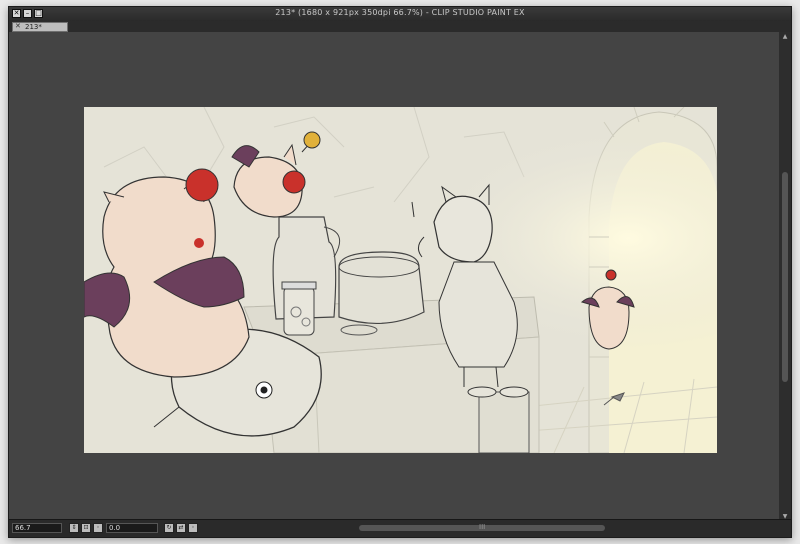  I want to click on fit-icon: ⊡, so click(86, 528).